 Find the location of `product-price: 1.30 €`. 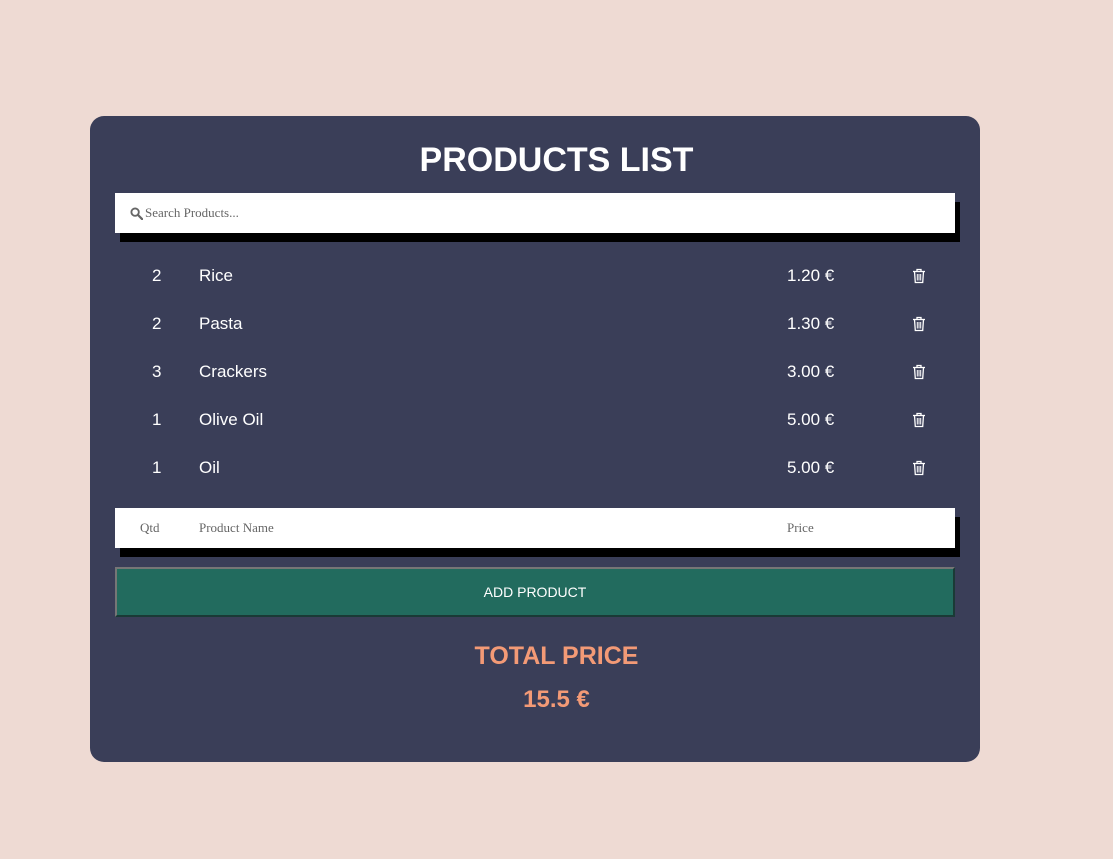

product-price: 1.30 € is located at coordinates (811, 323).